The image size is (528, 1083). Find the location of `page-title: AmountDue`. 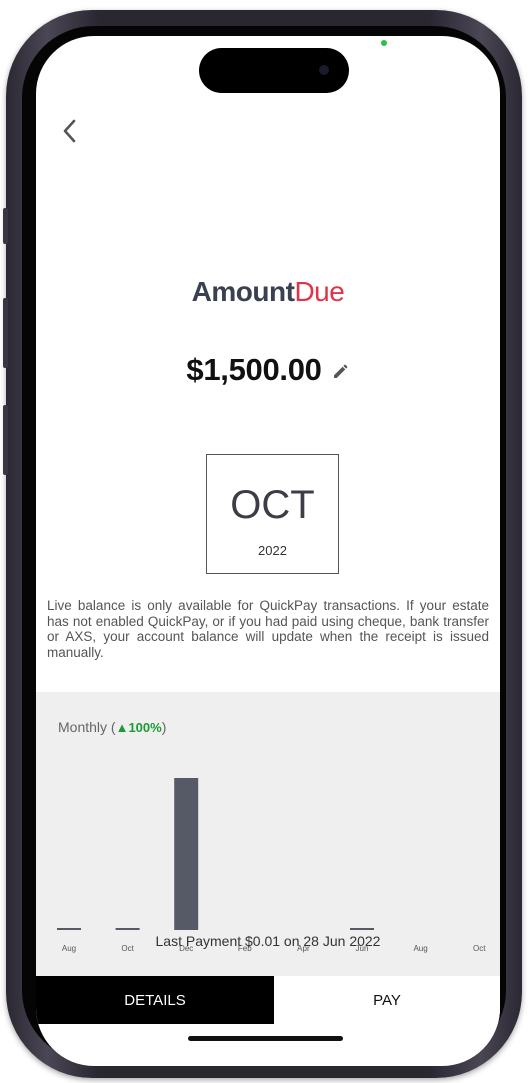

page-title: AmountDue is located at coordinates (268, 292).